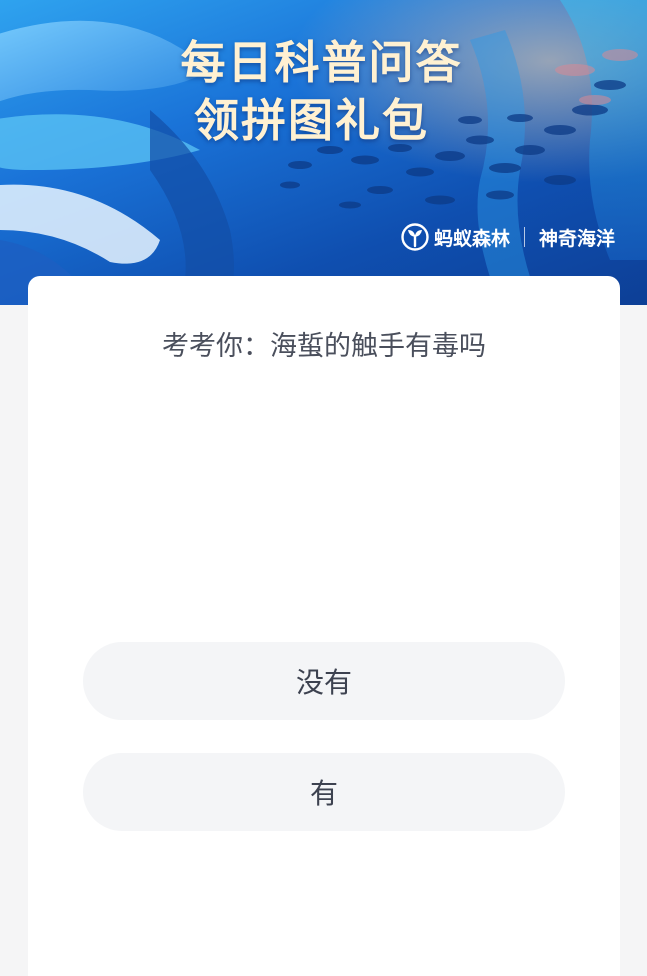  Describe the element at coordinates (324, 681) in the screenshot. I see `answer-option-no: 没有` at that location.